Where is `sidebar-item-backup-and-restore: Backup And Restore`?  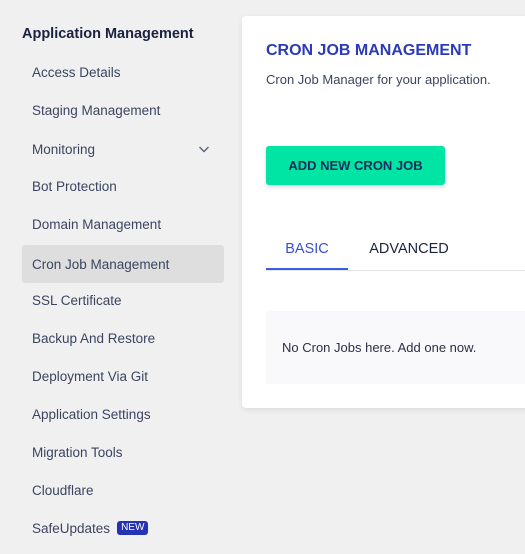
sidebar-item-backup-and-restore: Backup And Restore is located at coordinates (123, 338).